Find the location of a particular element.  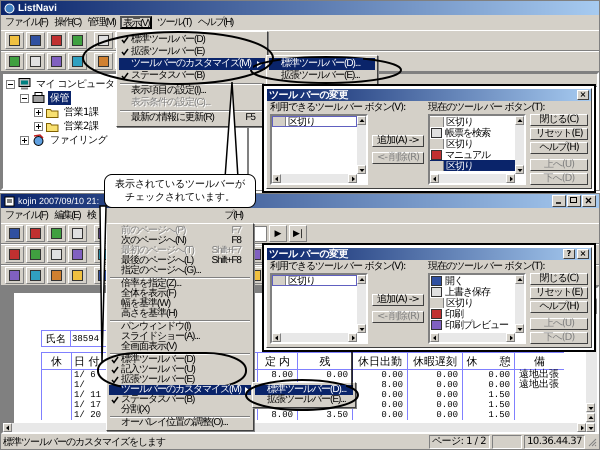

table-cell: 氏名 is located at coordinates (56, 338).